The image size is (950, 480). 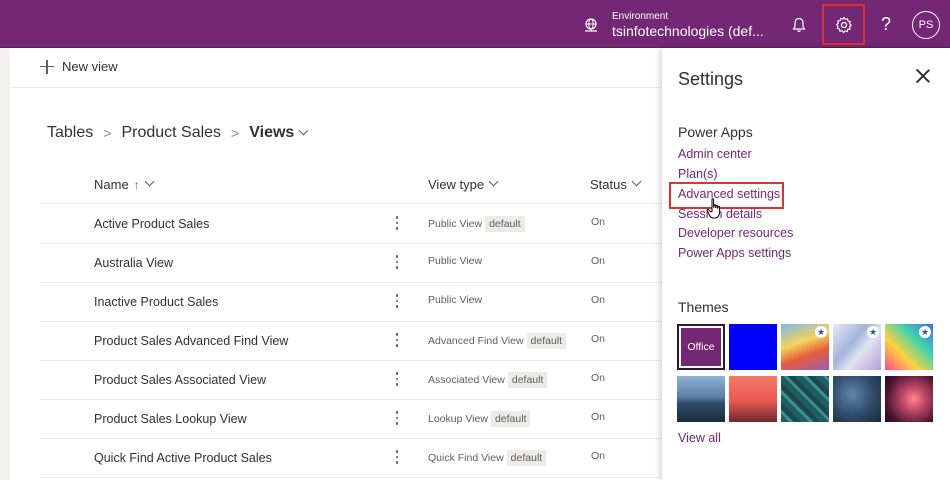 What do you see at coordinates (734, 253) in the screenshot?
I see `link-power-apps-settings: Power Apps settings` at bounding box center [734, 253].